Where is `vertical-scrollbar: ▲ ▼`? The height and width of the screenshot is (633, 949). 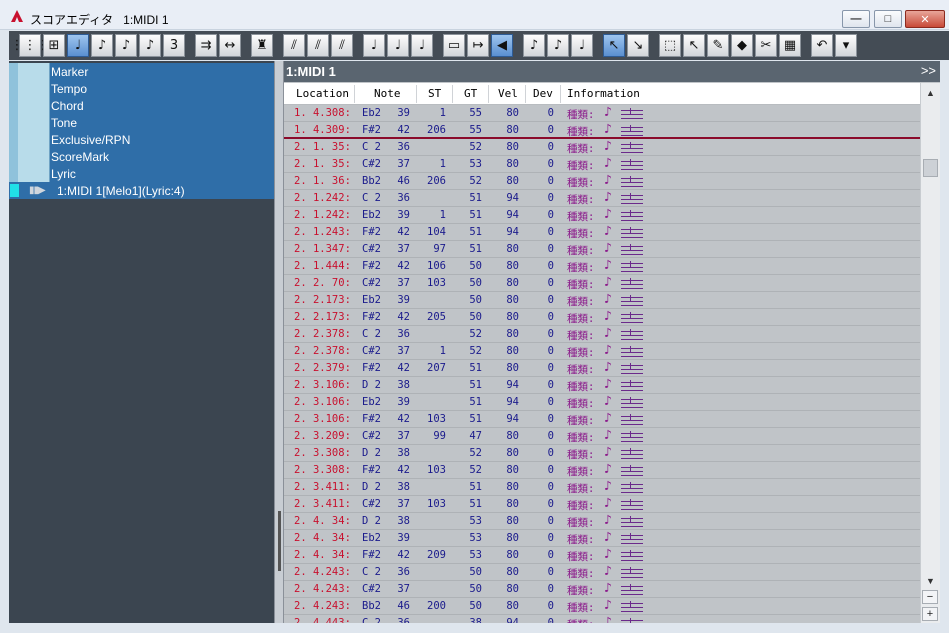
vertical-scrollbar: ▲ ▼ is located at coordinates (930, 353).